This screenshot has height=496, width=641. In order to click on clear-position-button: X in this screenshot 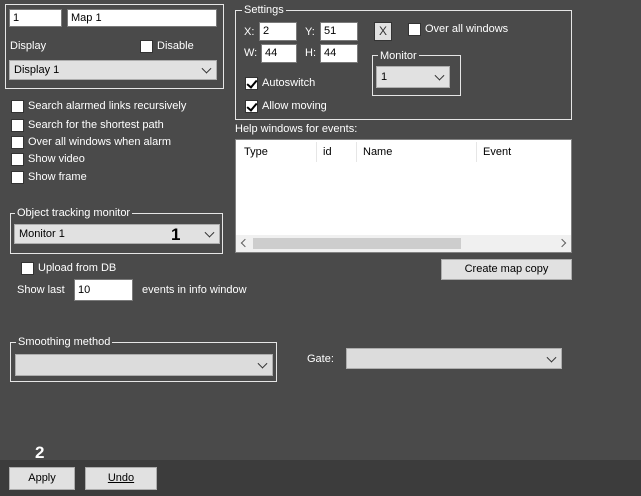, I will do `click(383, 31)`.